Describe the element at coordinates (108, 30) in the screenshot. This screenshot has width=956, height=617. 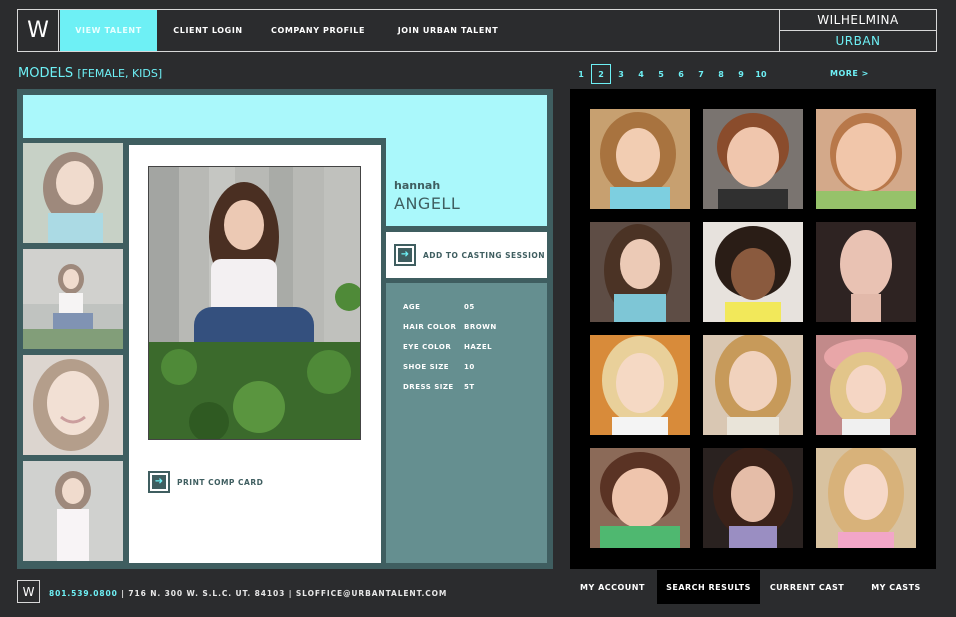
I see `nav-view-talent: VIEW TALENT` at that location.